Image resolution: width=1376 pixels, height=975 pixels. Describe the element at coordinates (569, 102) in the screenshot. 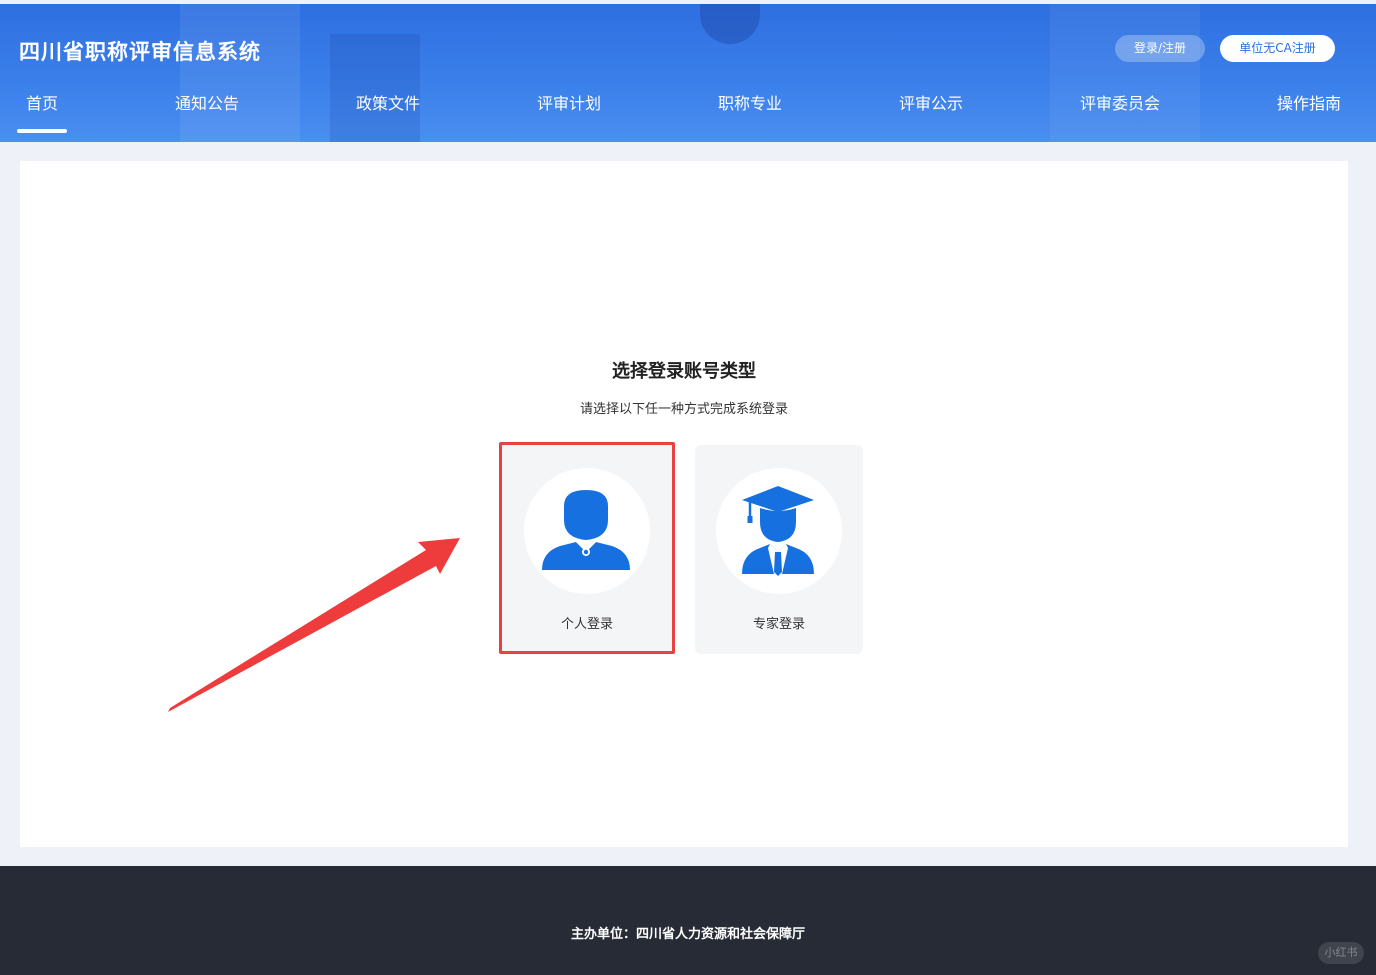

I see `nav-item-review-plan: 评审计划` at that location.